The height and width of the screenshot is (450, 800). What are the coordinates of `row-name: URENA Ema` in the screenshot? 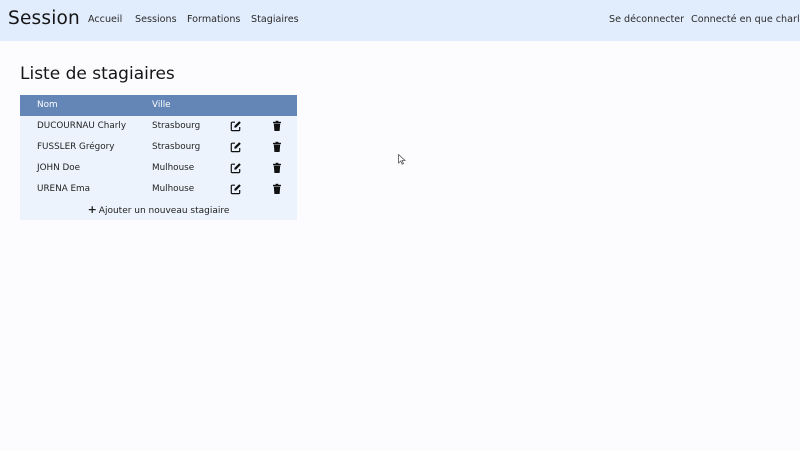 It's located at (64, 189).